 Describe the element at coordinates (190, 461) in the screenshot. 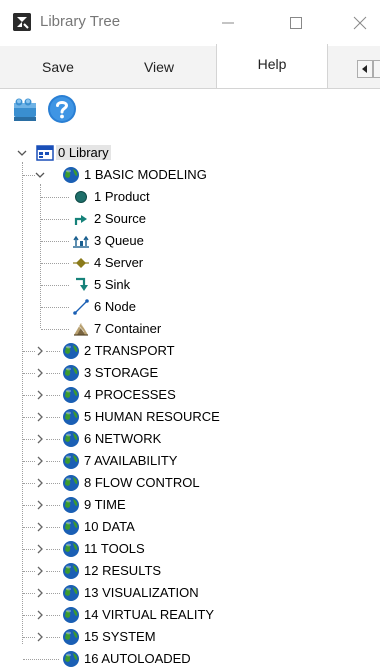

I see `tree-row-folder: 7 AVAILABILITY` at that location.